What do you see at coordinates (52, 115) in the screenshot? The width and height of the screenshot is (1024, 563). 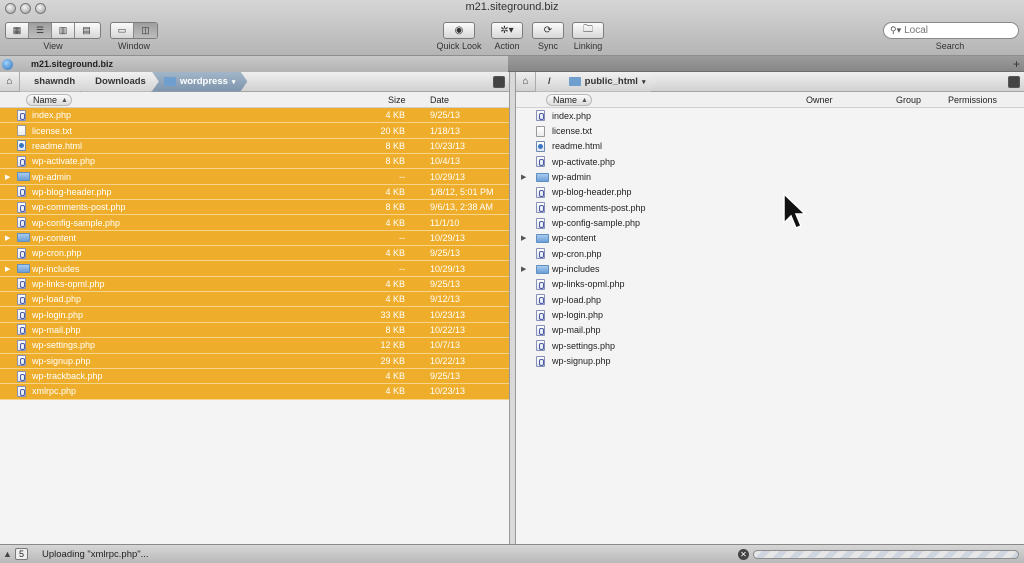 I see `file-name: index.php` at bounding box center [52, 115].